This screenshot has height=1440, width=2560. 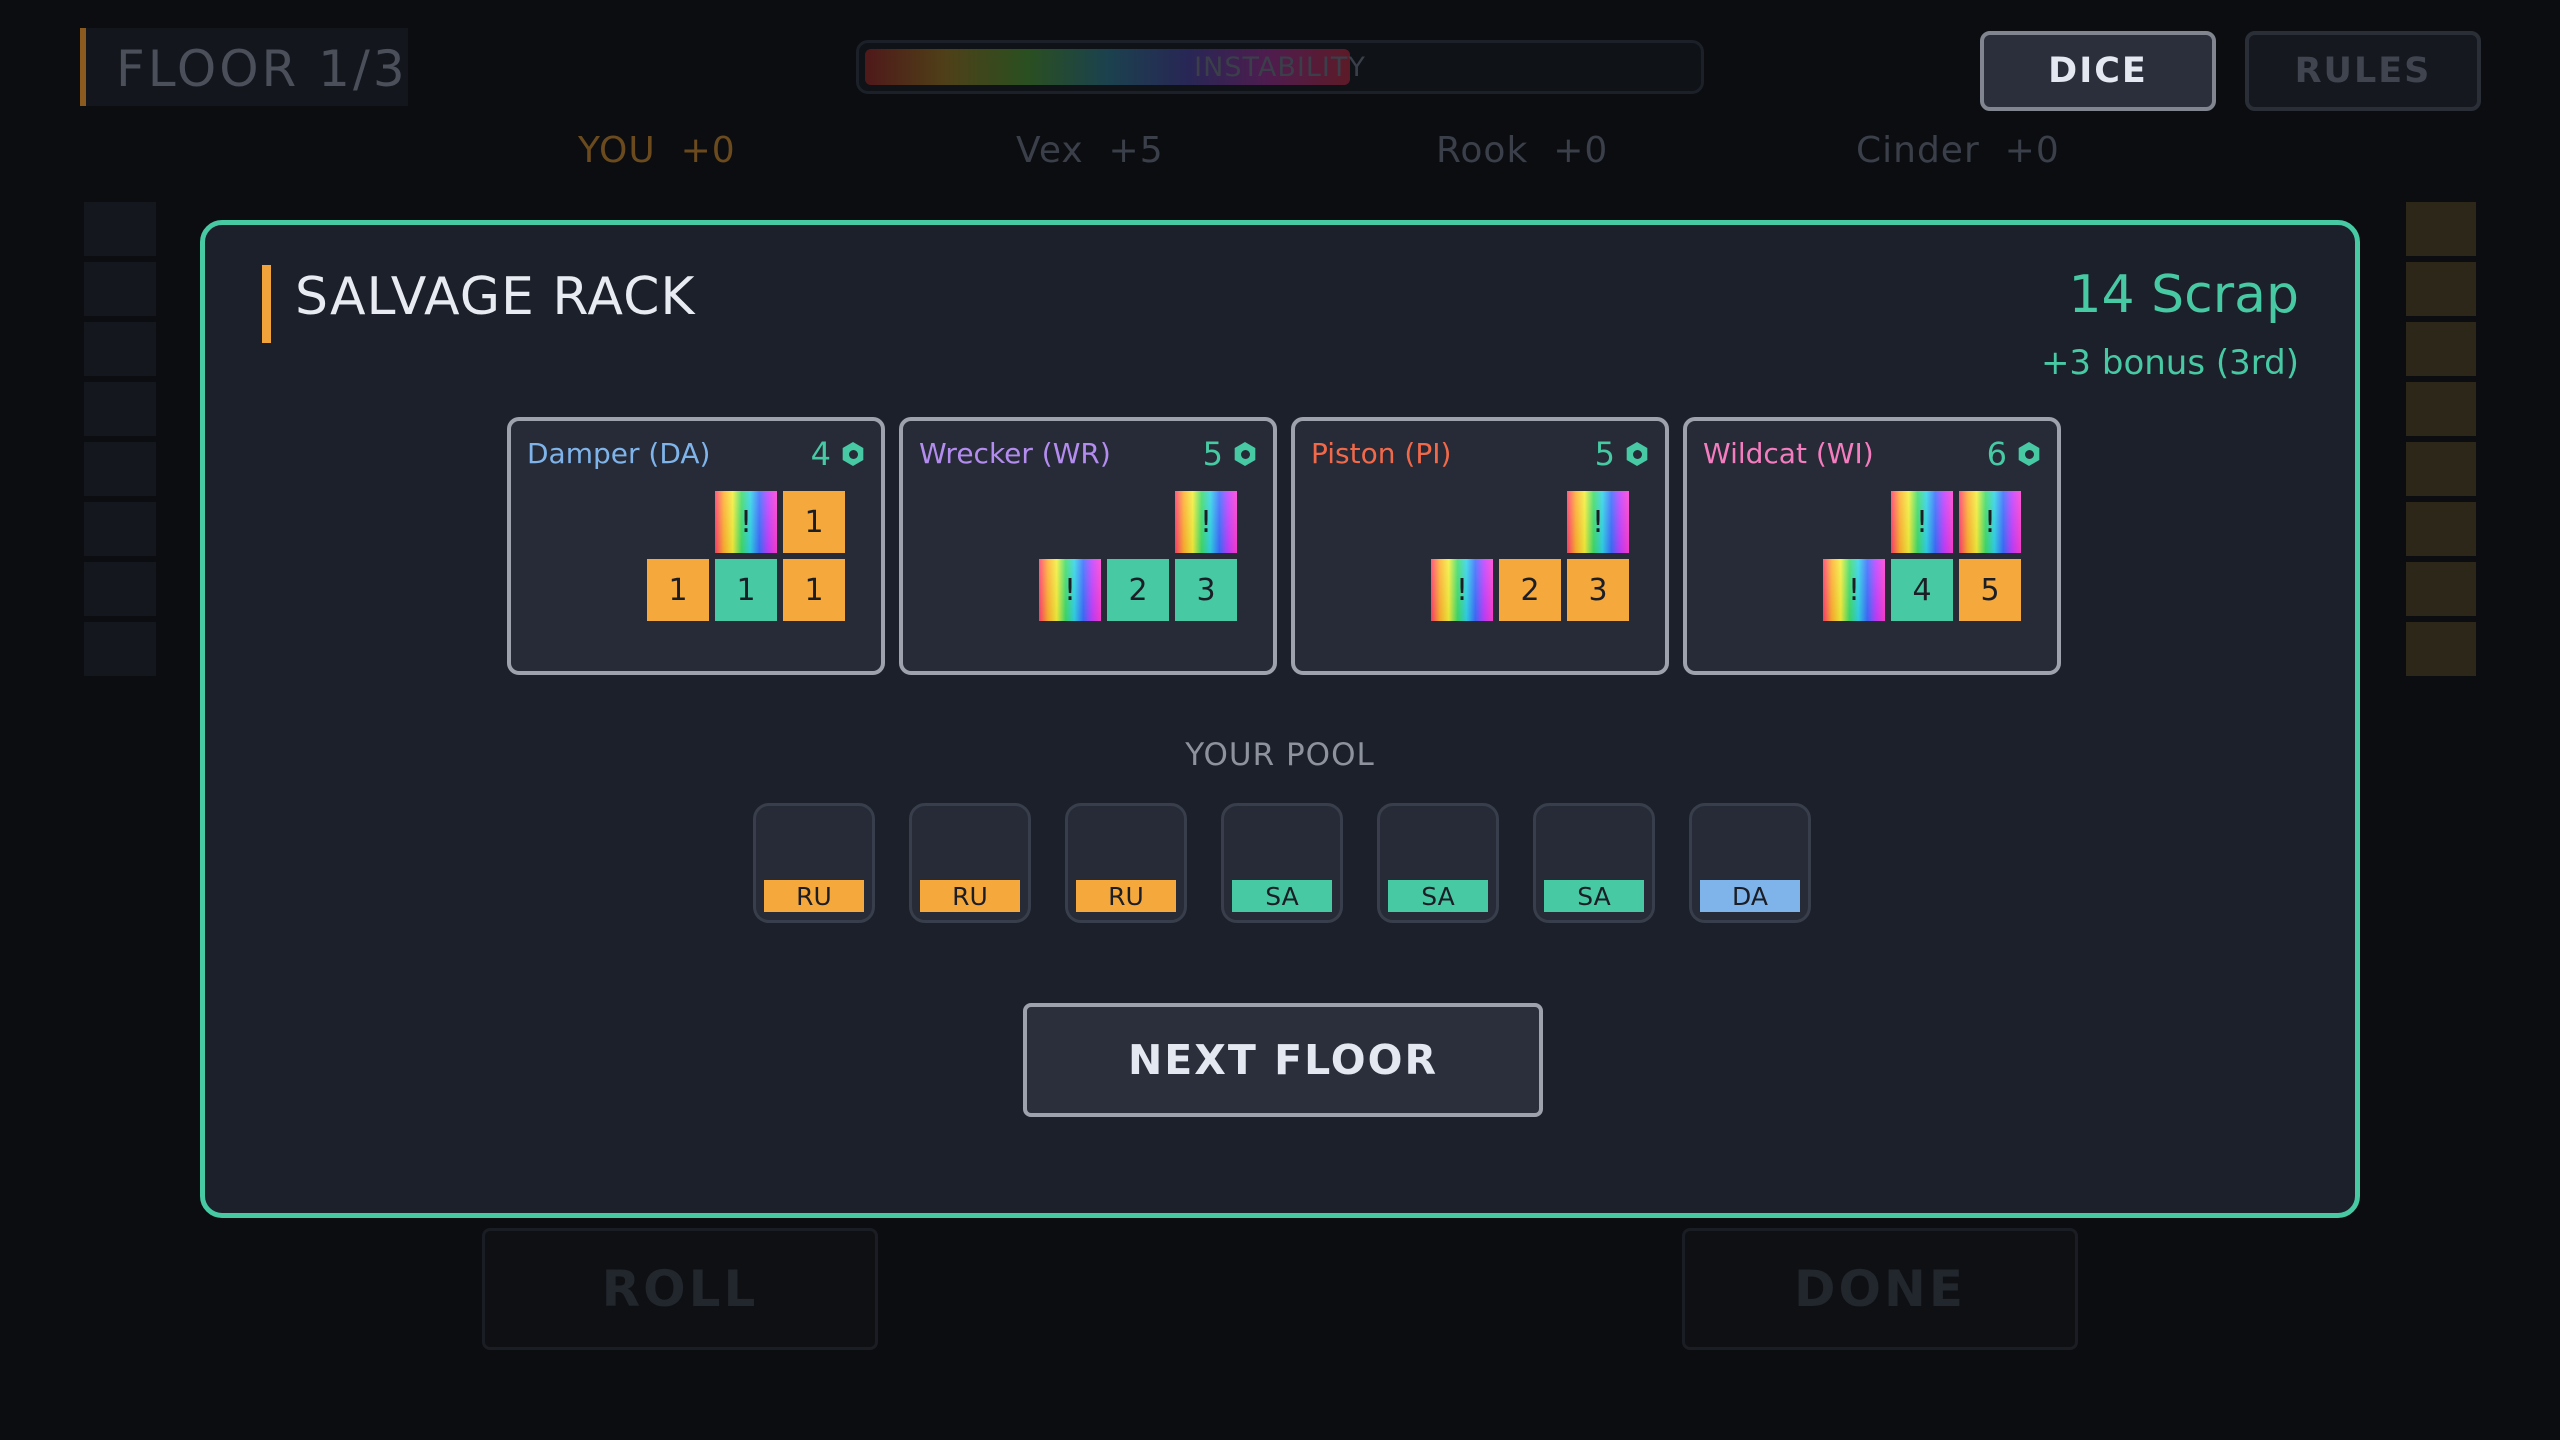 I want to click on card-cost-value: 6, so click(x=1996, y=454).